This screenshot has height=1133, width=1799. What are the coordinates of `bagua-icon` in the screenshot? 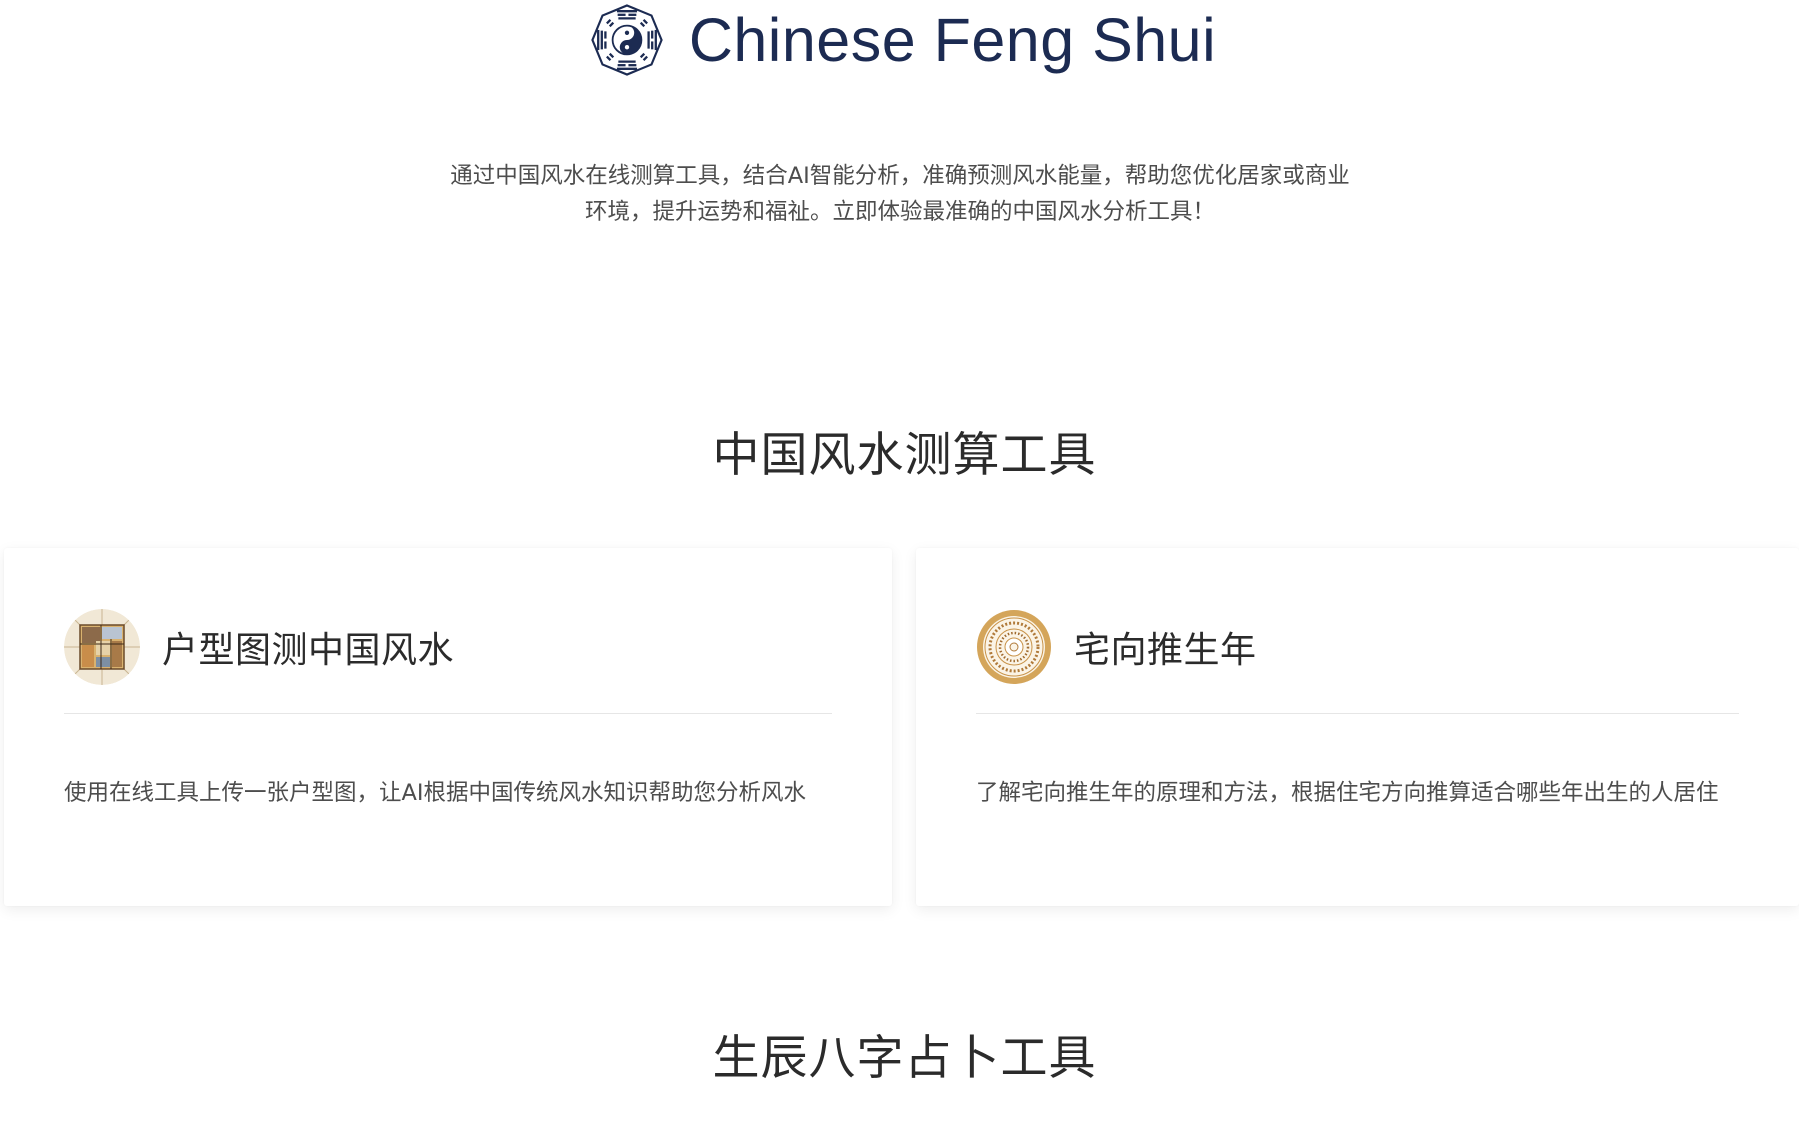 It's located at (627, 40).